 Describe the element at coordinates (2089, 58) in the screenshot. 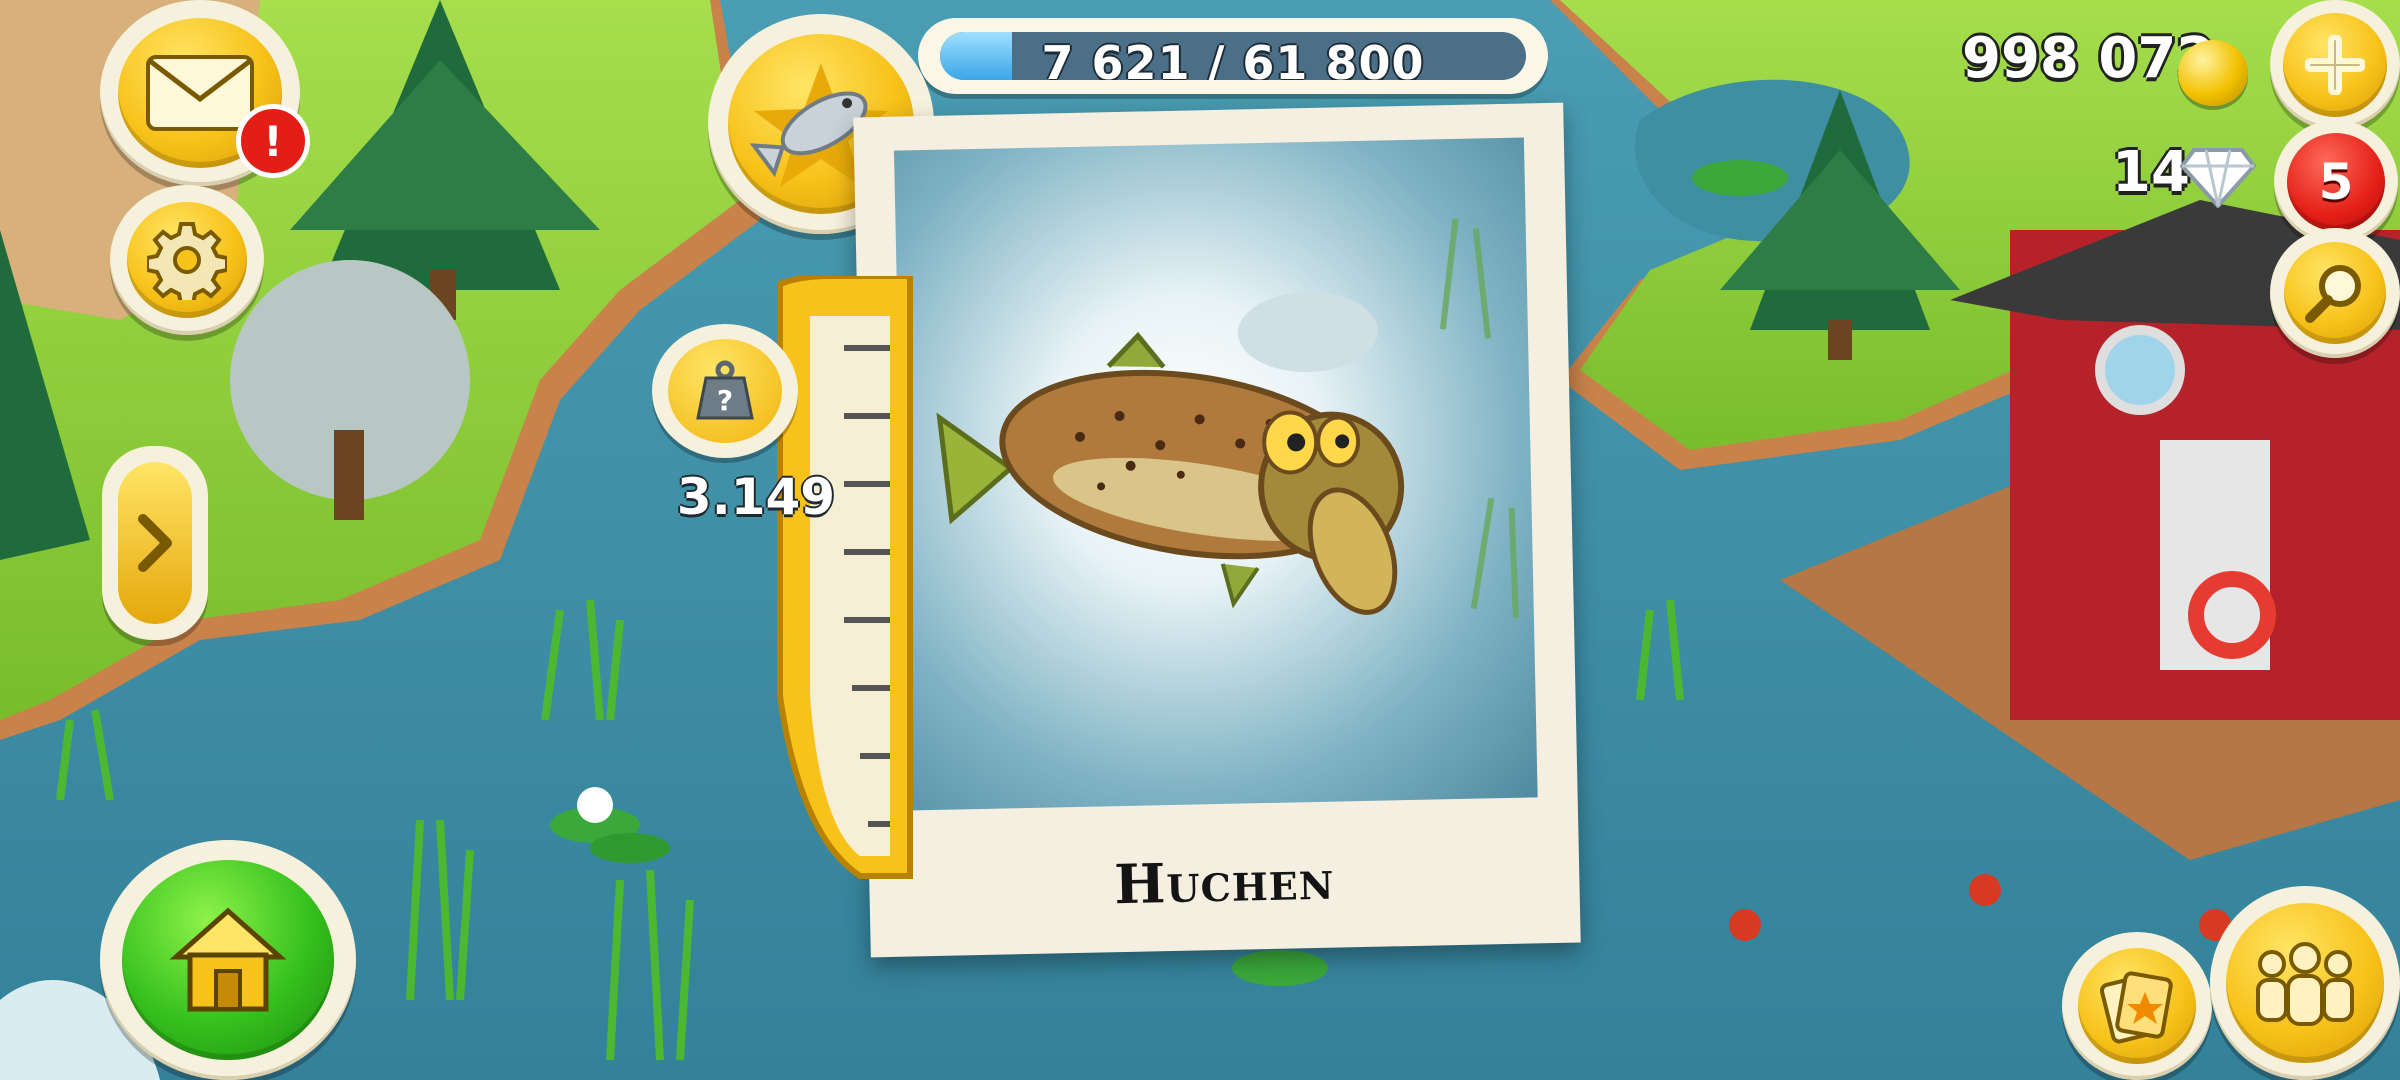

I see `coin-count: 998 072` at that location.